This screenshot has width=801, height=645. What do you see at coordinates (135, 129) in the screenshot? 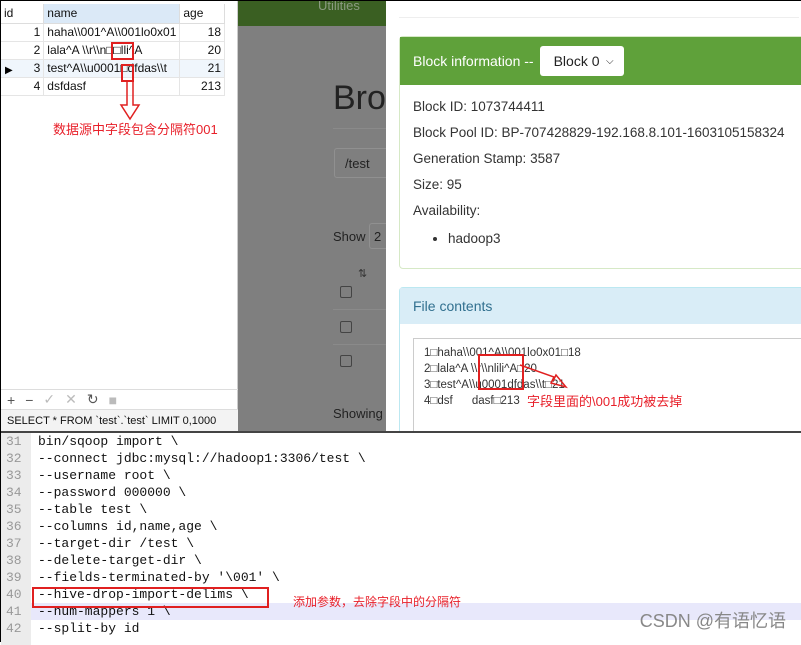
I see `annotation-text: 数据源中字段包含分隔符001` at bounding box center [135, 129].